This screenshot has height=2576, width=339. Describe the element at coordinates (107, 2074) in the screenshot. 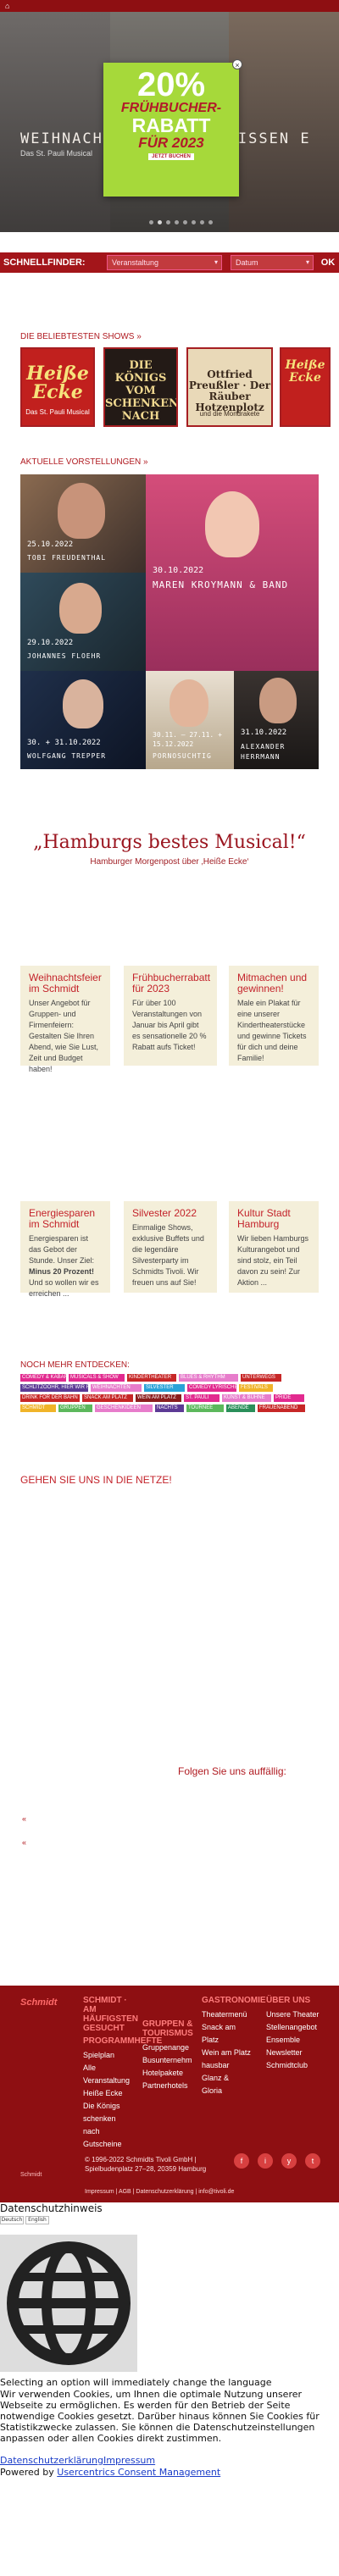

I see `footer-link: Alle Veranstaltung` at that location.